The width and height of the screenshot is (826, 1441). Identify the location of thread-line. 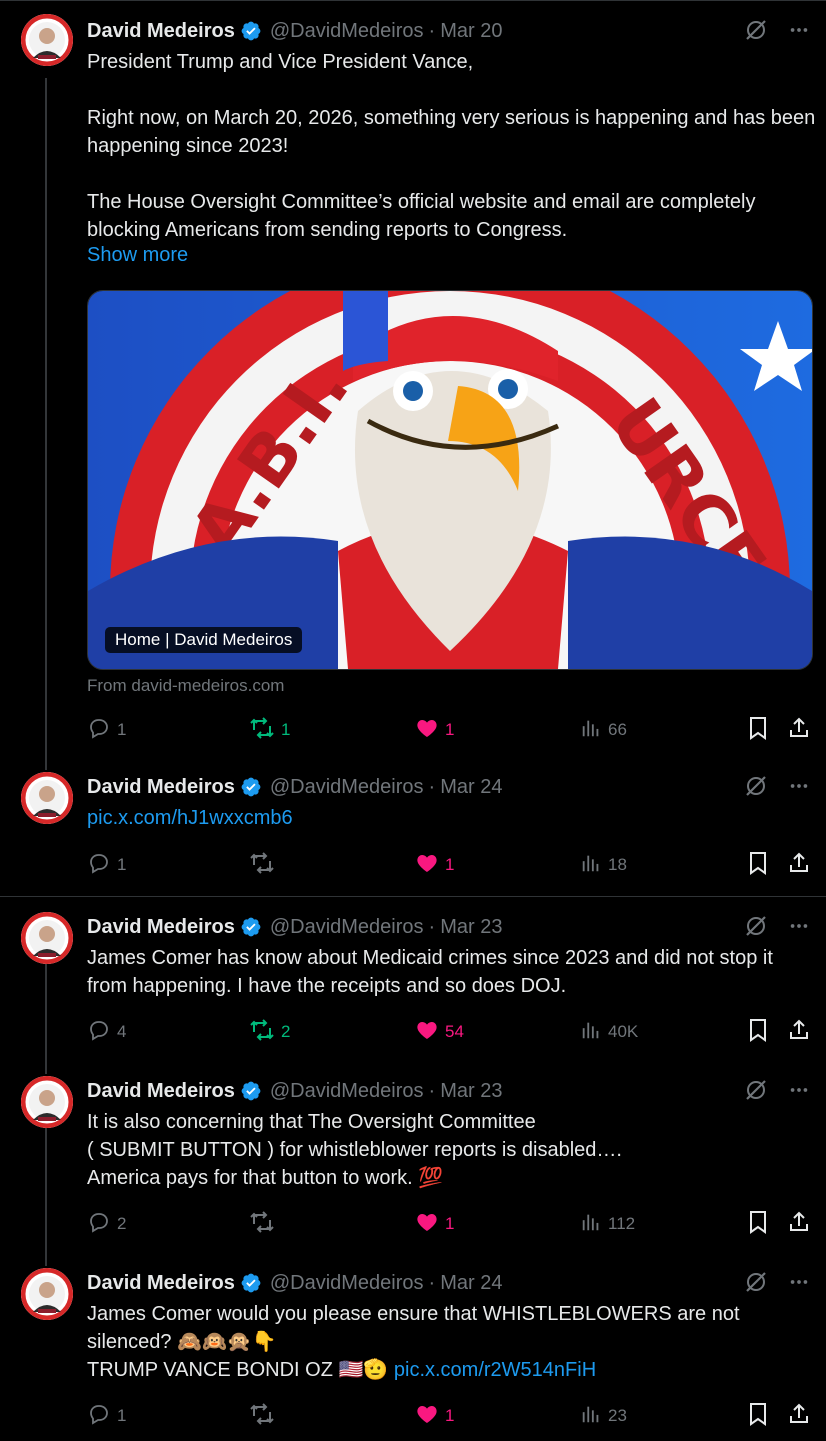
(46, 1018).